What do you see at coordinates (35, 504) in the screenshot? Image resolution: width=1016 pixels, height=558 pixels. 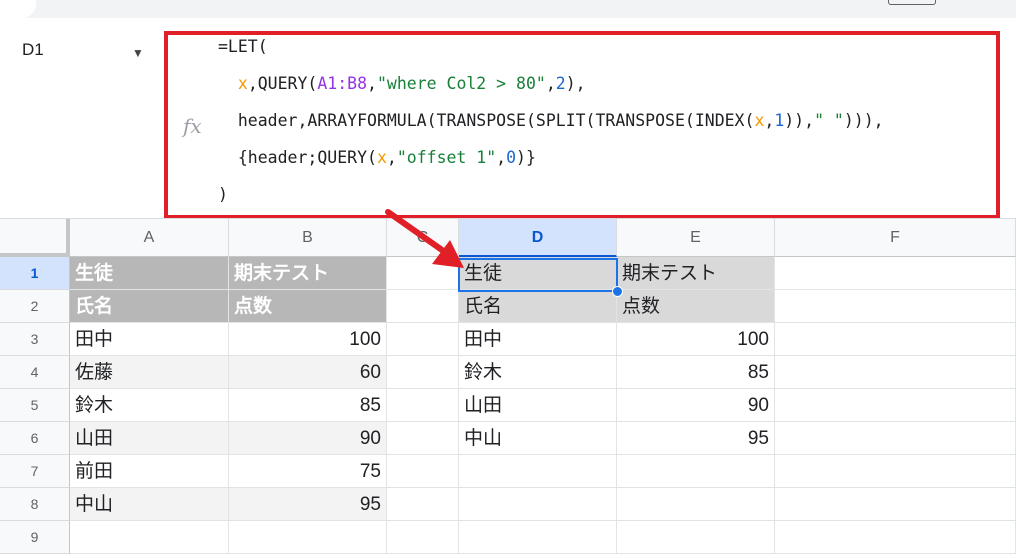 I see `row-header-8: 8` at bounding box center [35, 504].